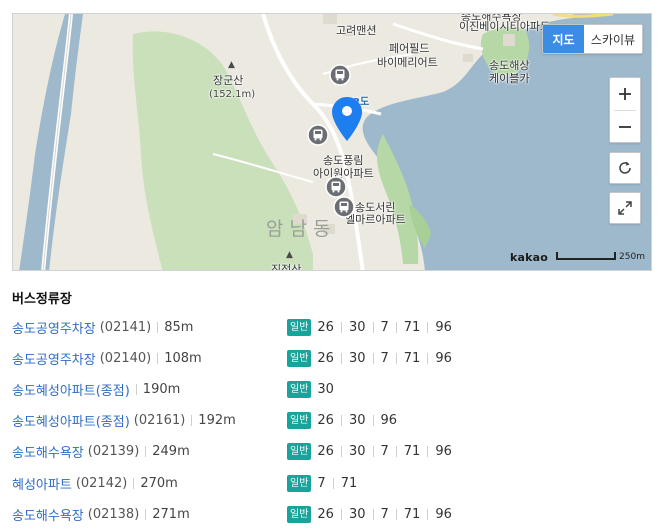  What do you see at coordinates (625, 168) in the screenshot?
I see `refresh-button` at bounding box center [625, 168].